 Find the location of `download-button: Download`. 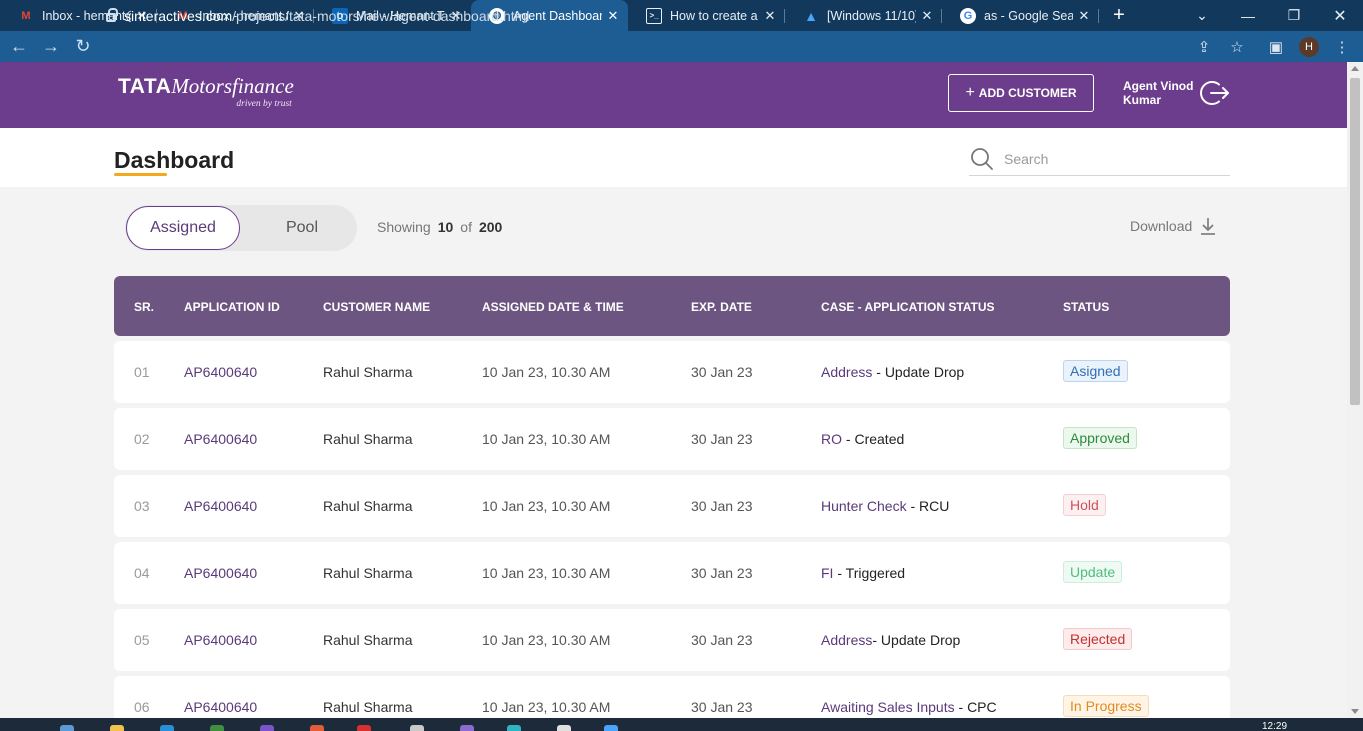

download-button: Download is located at coordinates (1173, 226).